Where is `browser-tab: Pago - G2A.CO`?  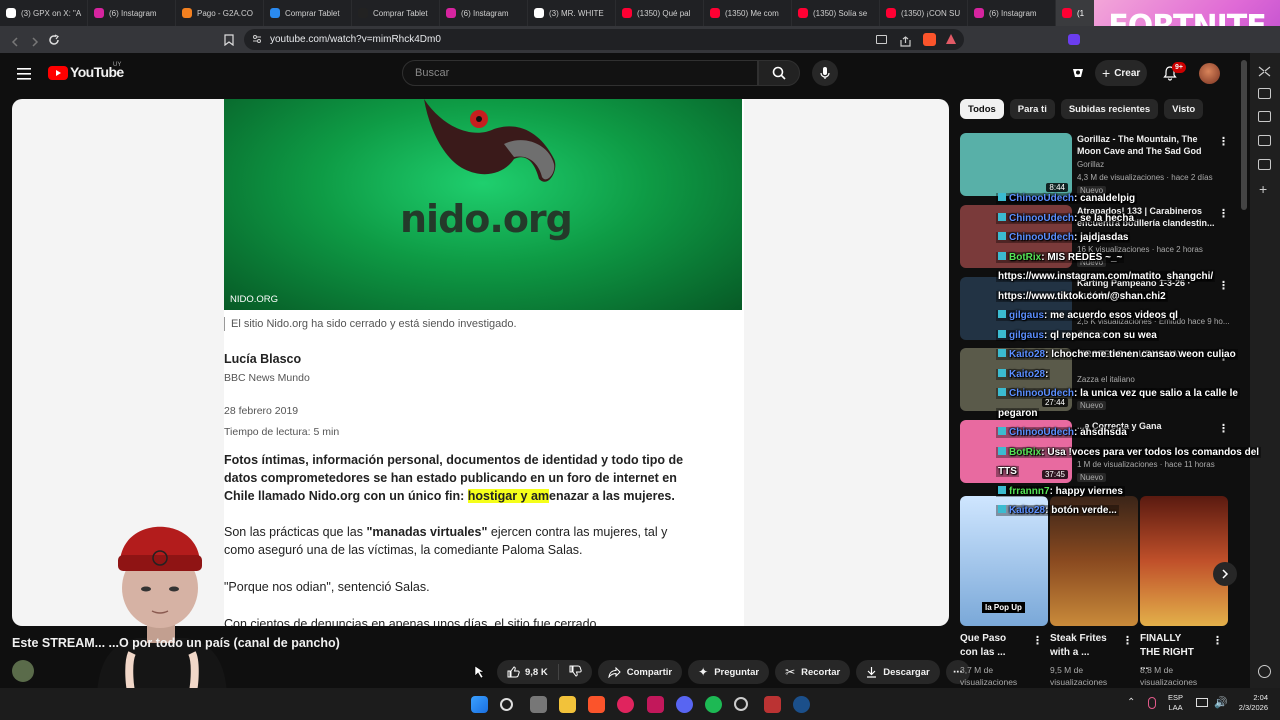
browser-tab: Pago - G2A.CO is located at coordinates (220, 13).